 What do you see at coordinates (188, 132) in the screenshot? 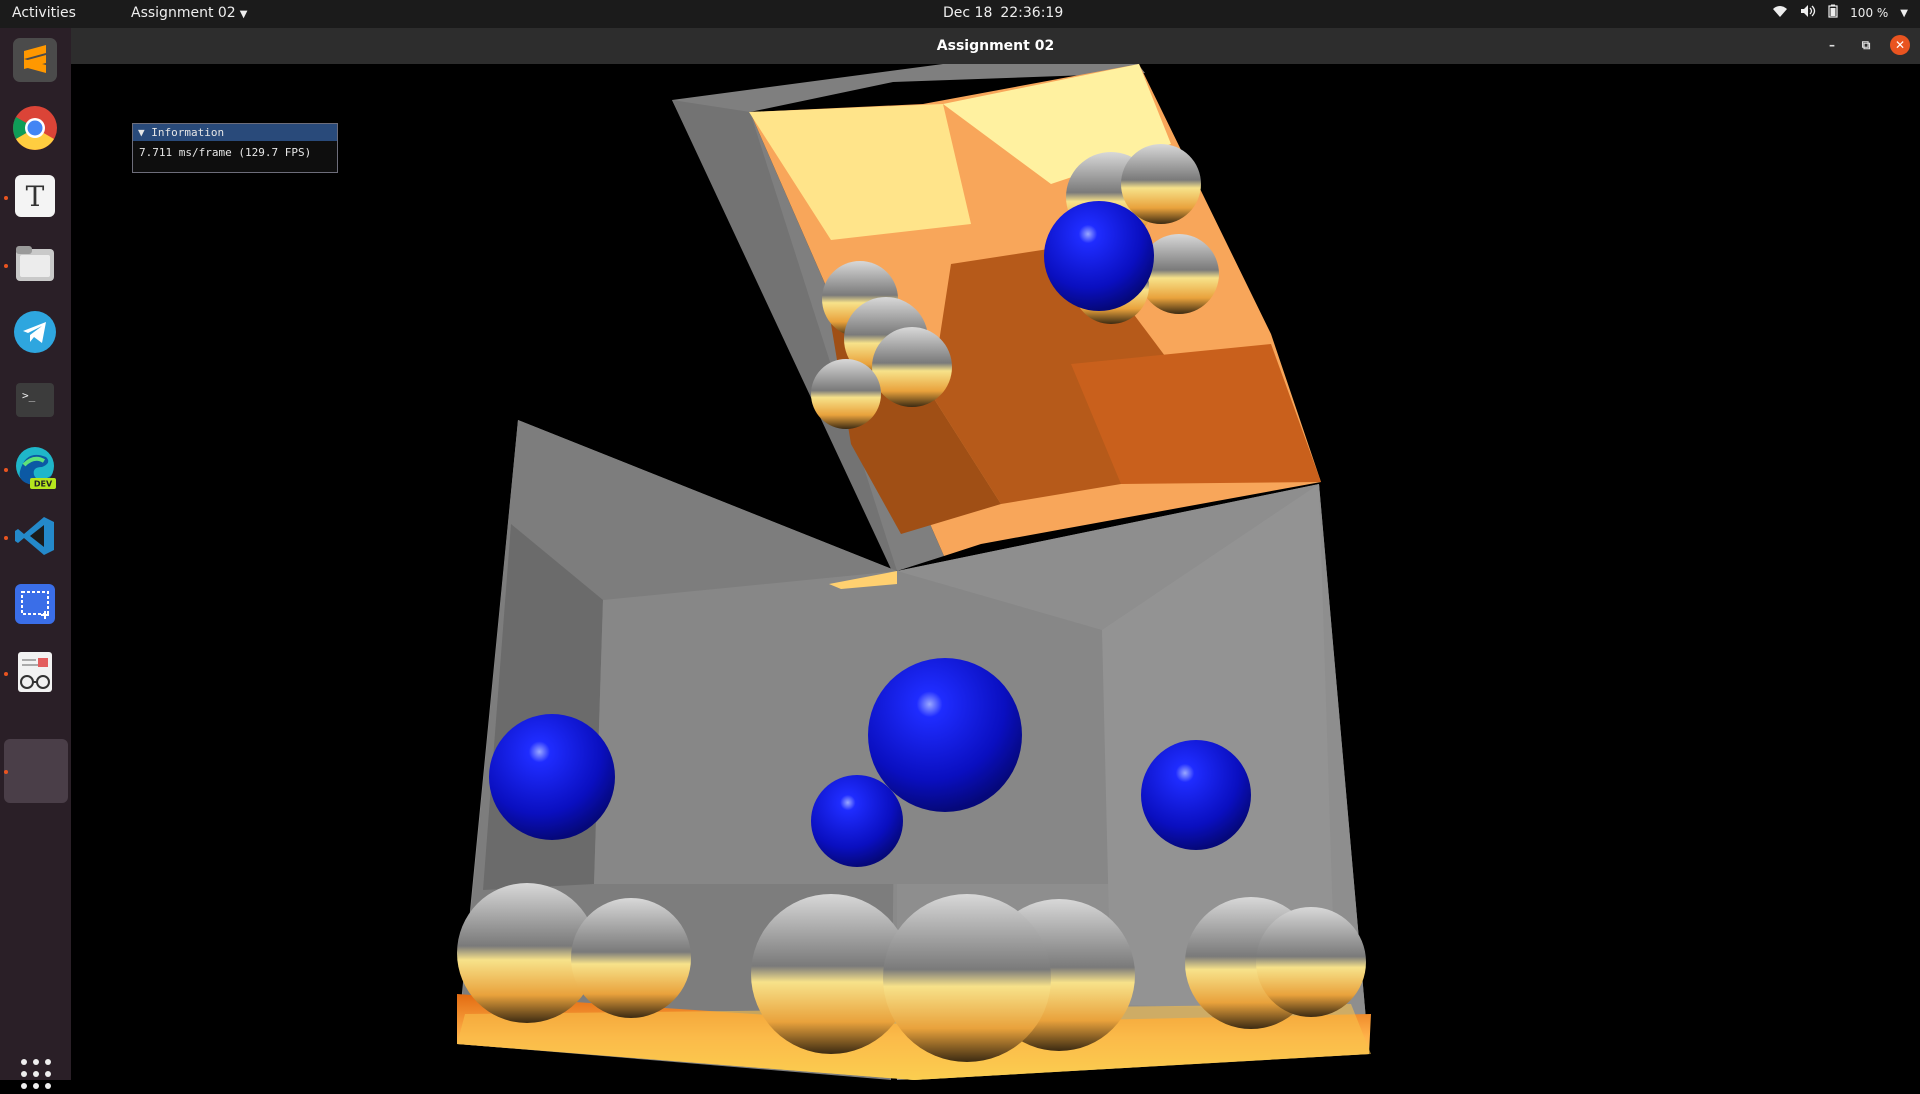
I see `imgui-header-title: Information` at bounding box center [188, 132].